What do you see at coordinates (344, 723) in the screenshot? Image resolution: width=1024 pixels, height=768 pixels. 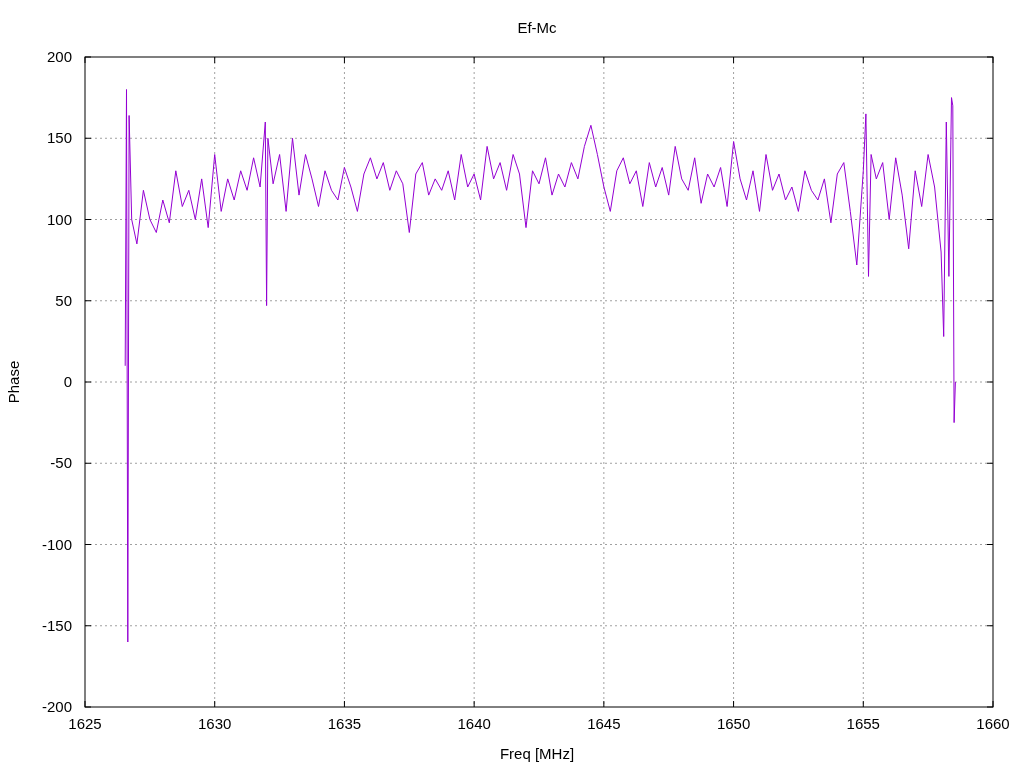 I see `x-tick-label: 1635` at bounding box center [344, 723].